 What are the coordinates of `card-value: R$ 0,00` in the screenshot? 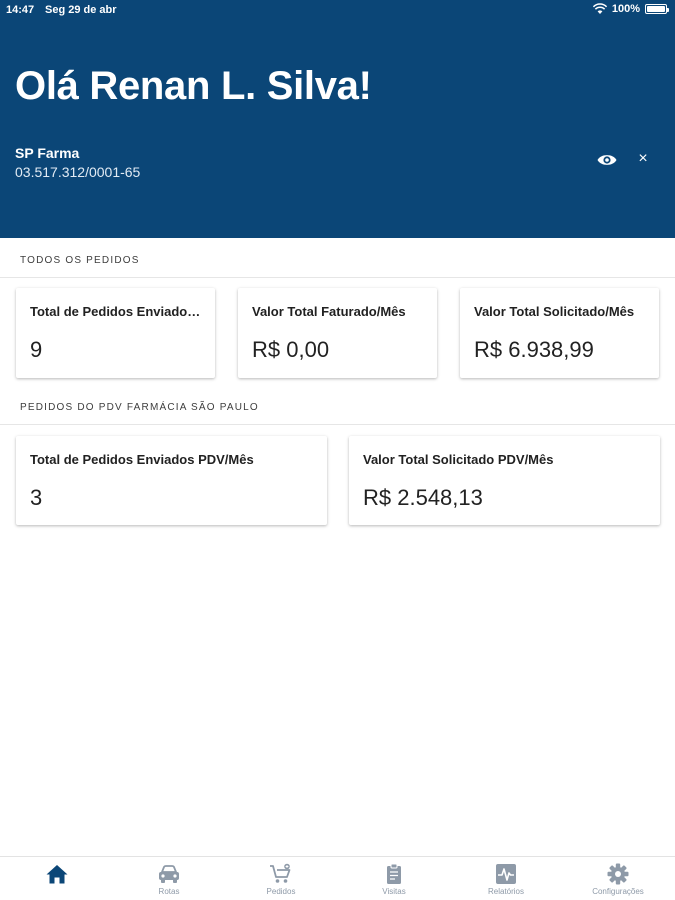 It's located at (291, 349).